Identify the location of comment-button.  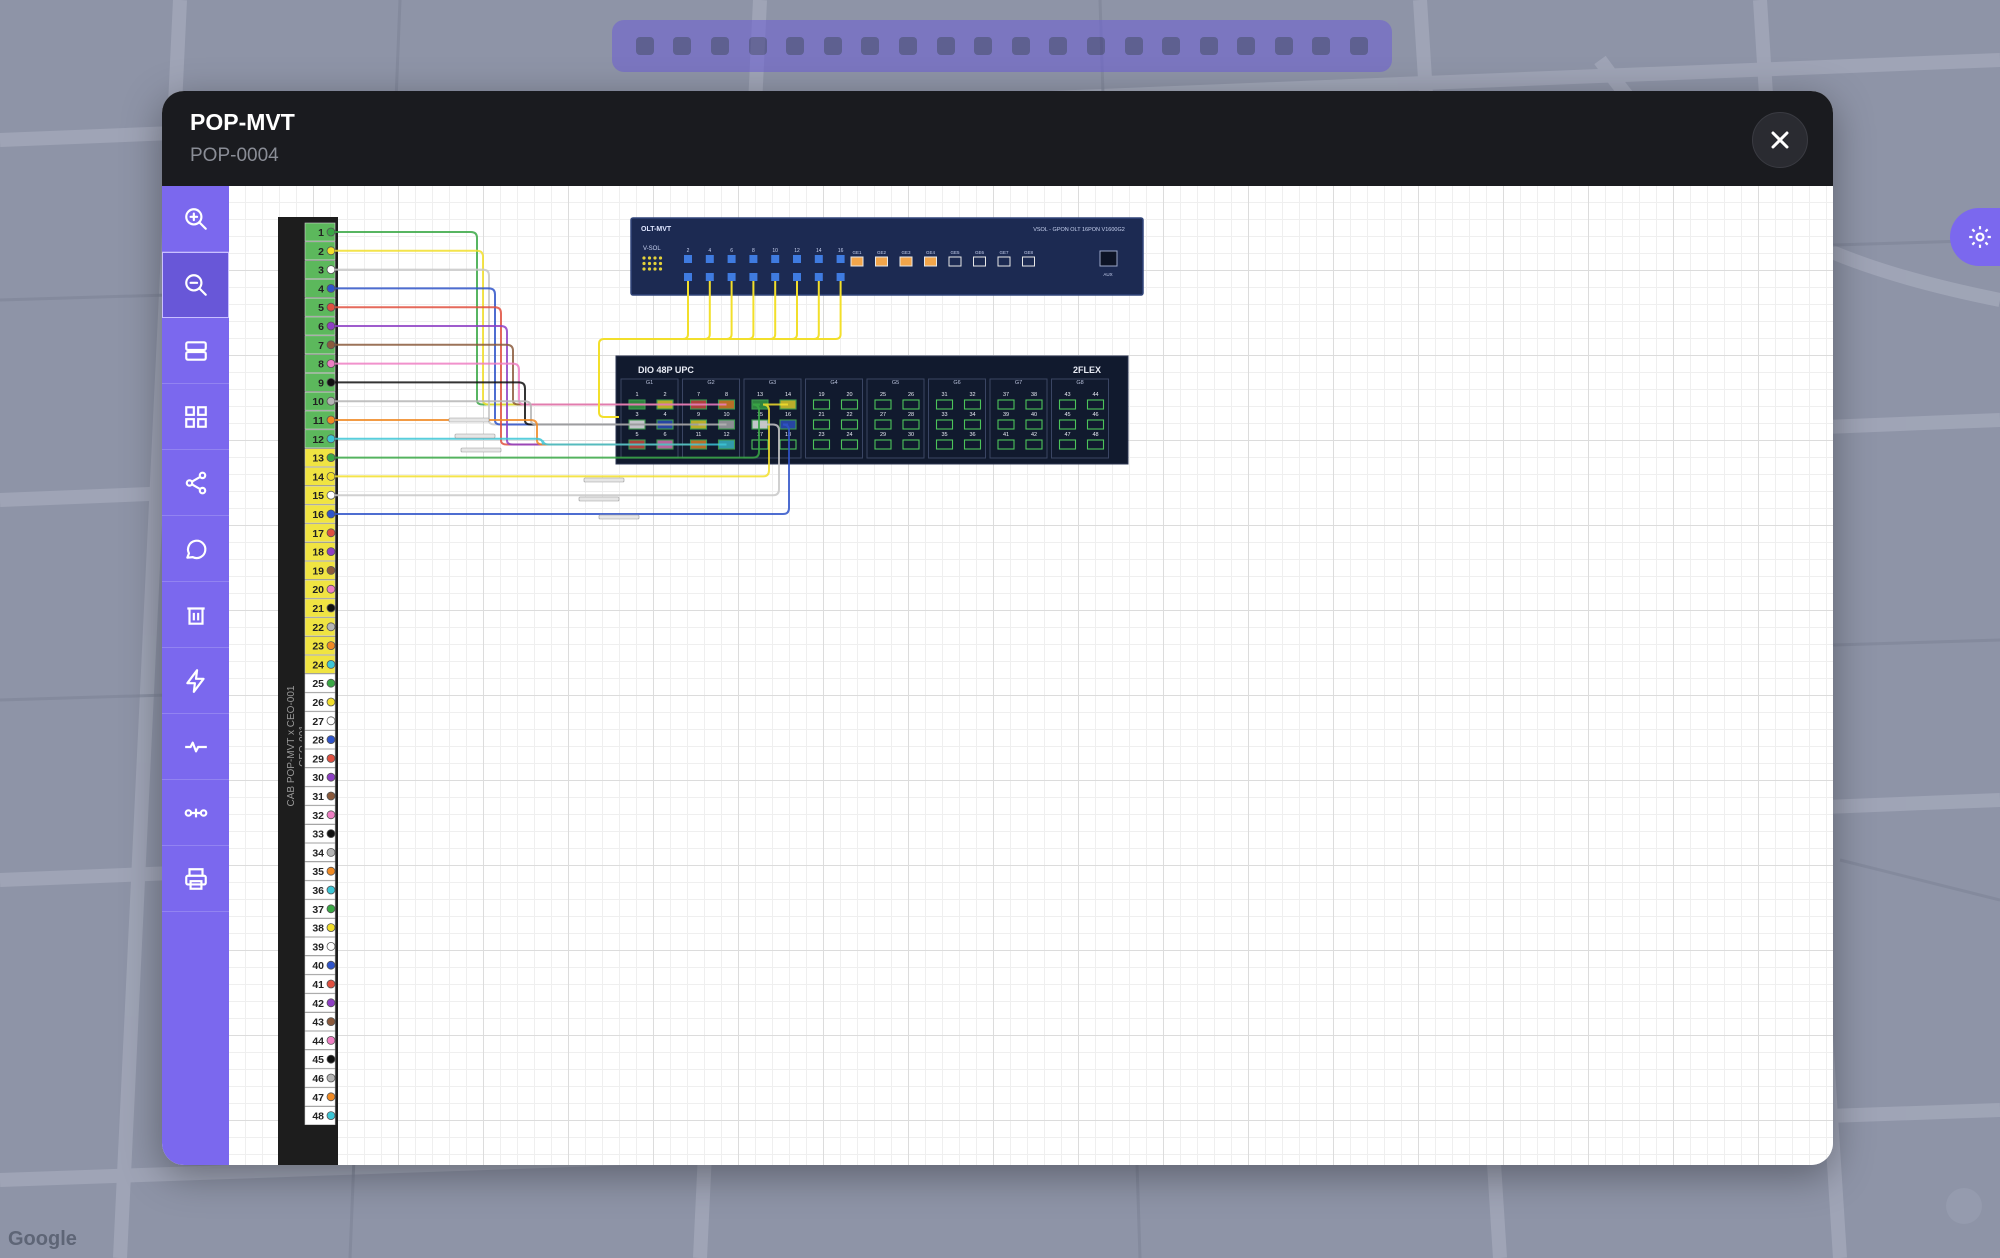
(195, 549).